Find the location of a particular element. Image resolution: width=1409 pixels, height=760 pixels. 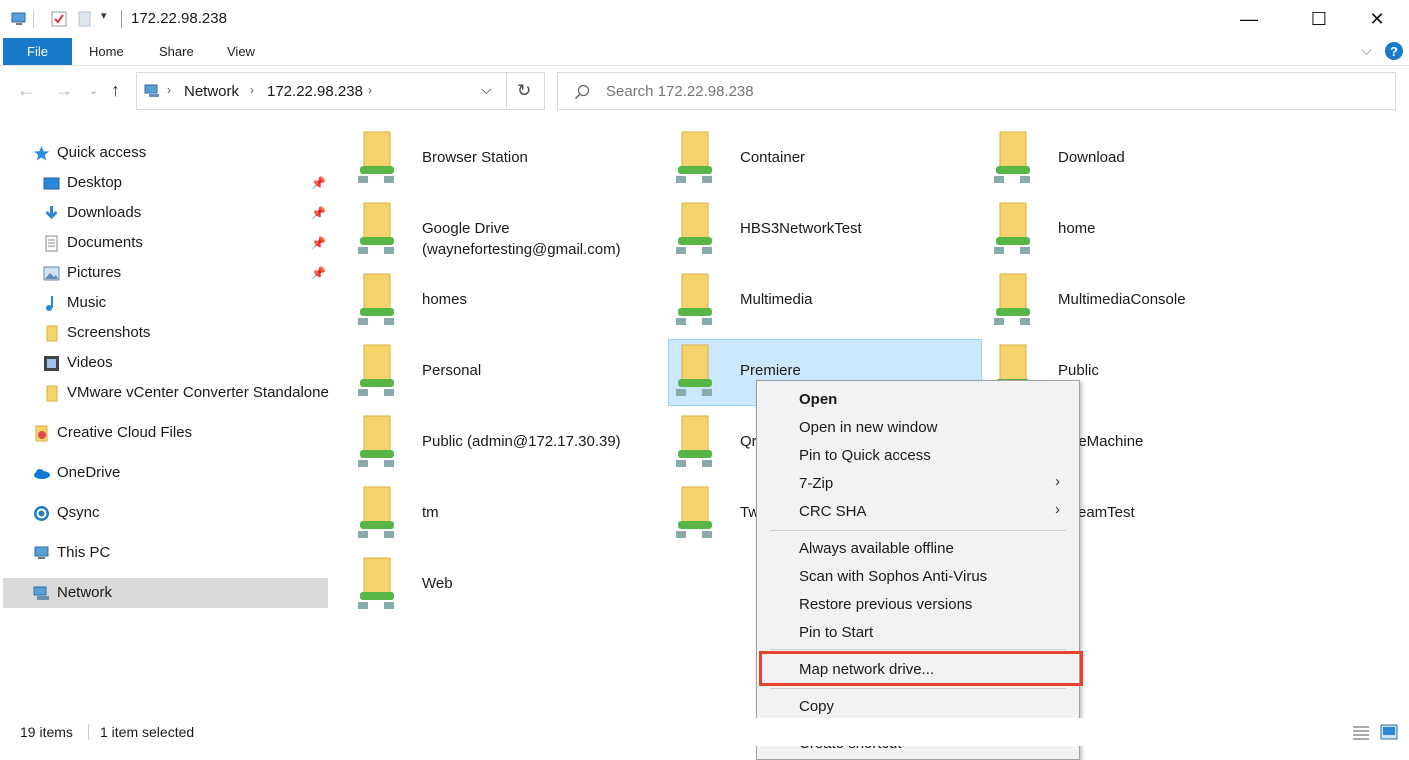

share-item: Google Drive (waynefortesting@gmail.com) is located at coordinates (504, 234).